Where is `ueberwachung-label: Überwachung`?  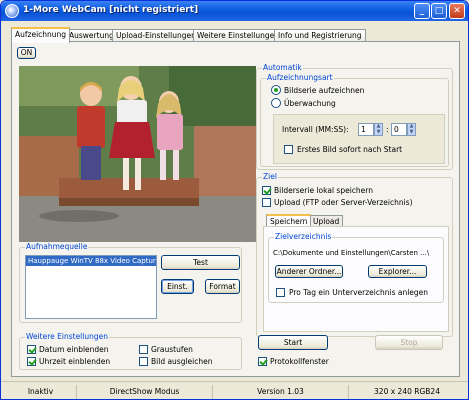 ueberwachung-label: Überwachung is located at coordinates (310, 103).